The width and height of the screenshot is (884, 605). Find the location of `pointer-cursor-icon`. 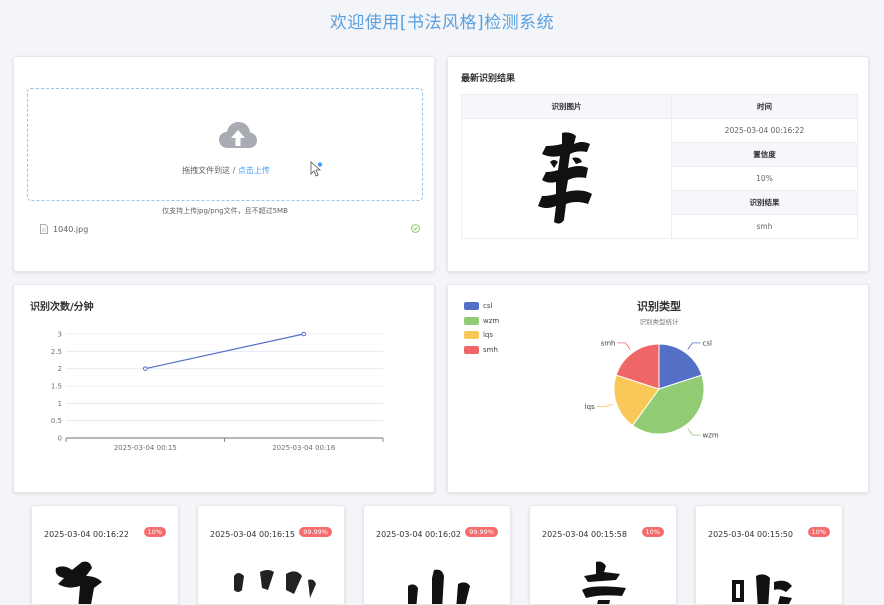

pointer-cursor-icon is located at coordinates (316, 169).